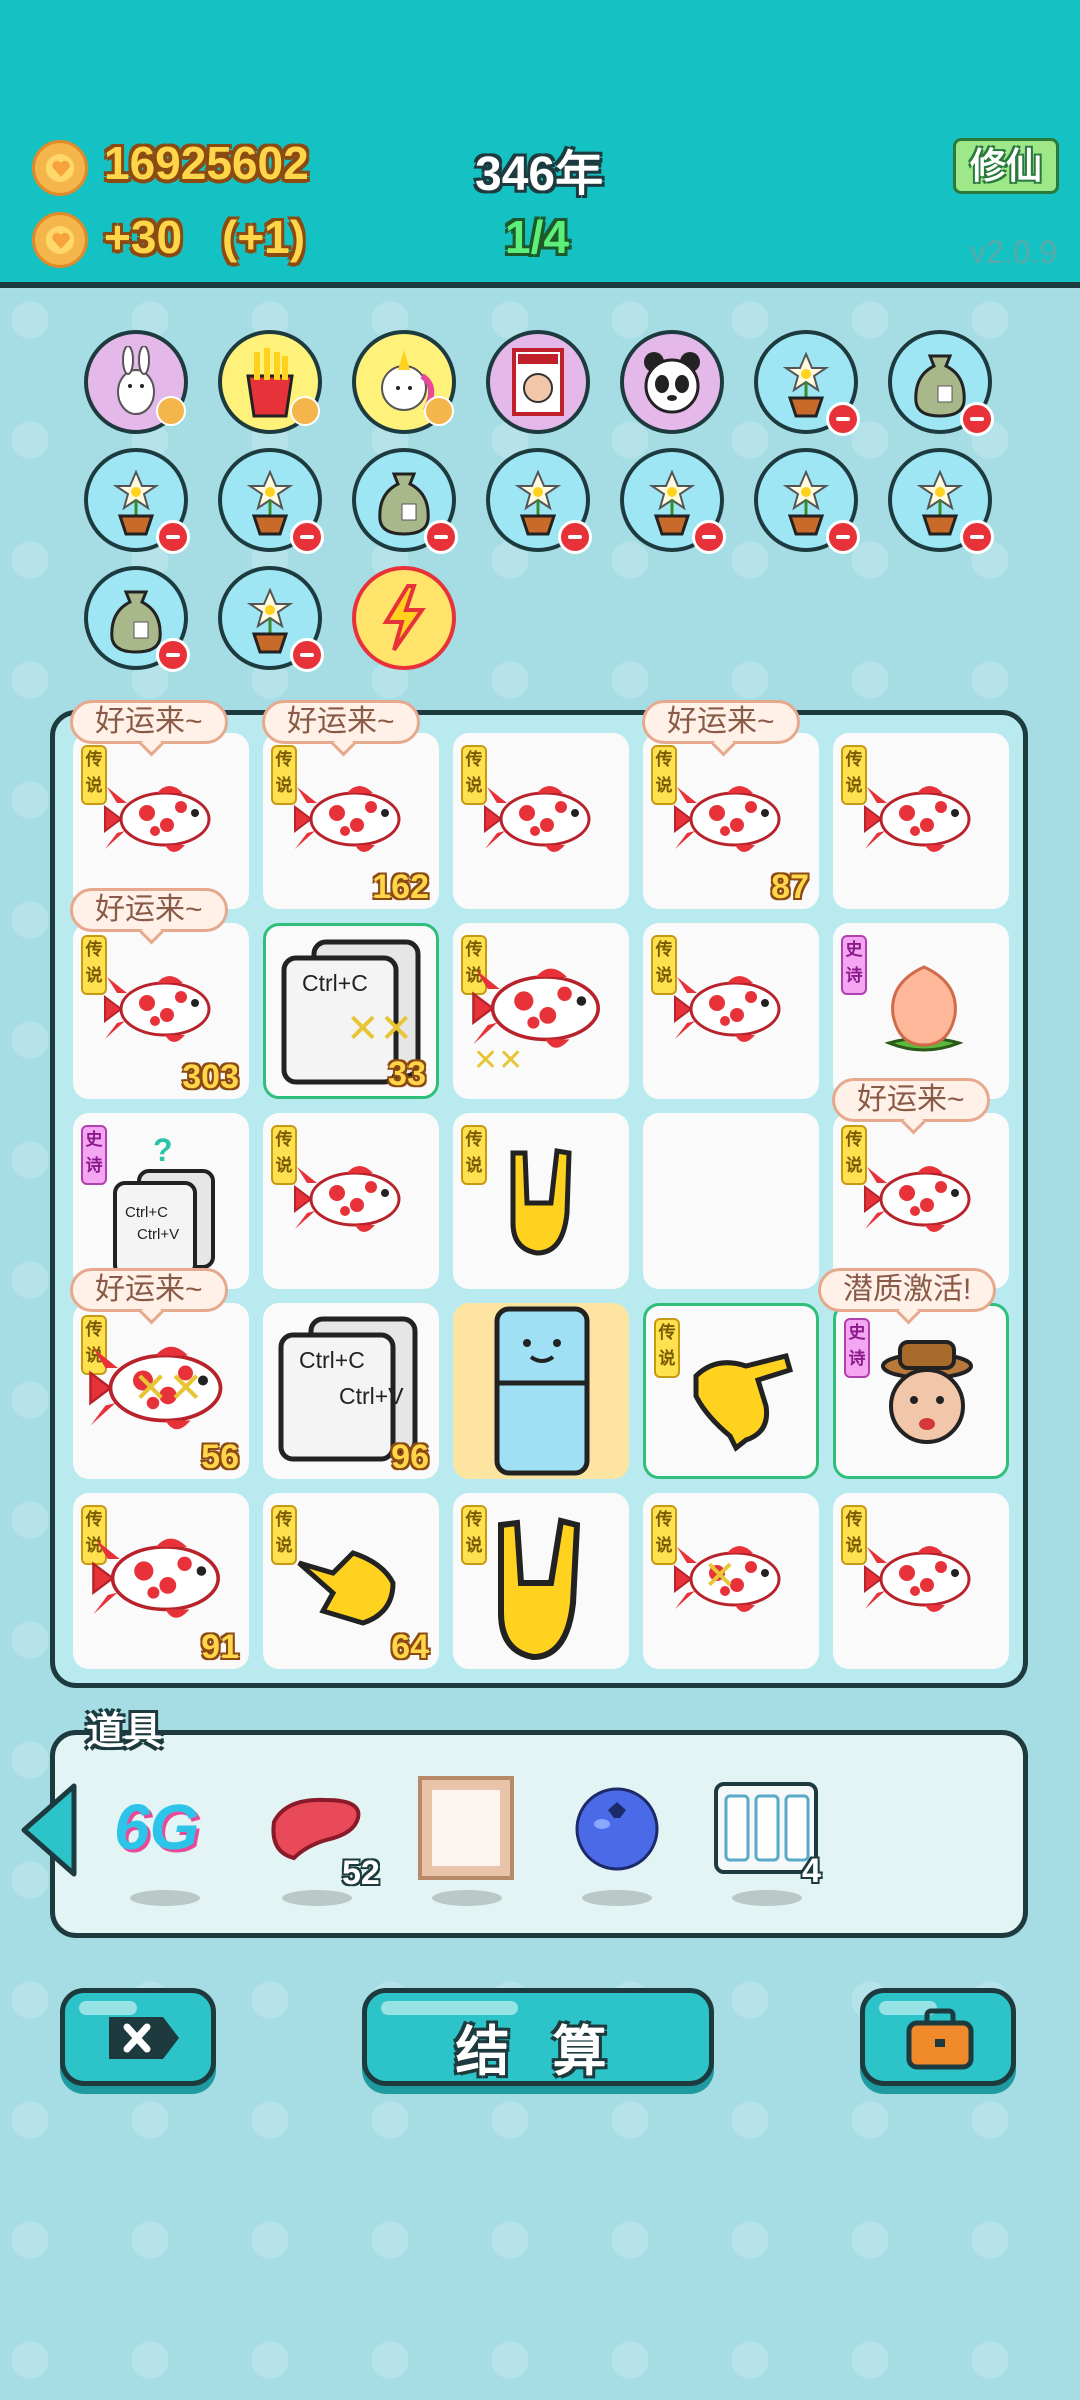  Describe the element at coordinates (270, 382) in the screenshot. I see `collected-item-fries` at that location.